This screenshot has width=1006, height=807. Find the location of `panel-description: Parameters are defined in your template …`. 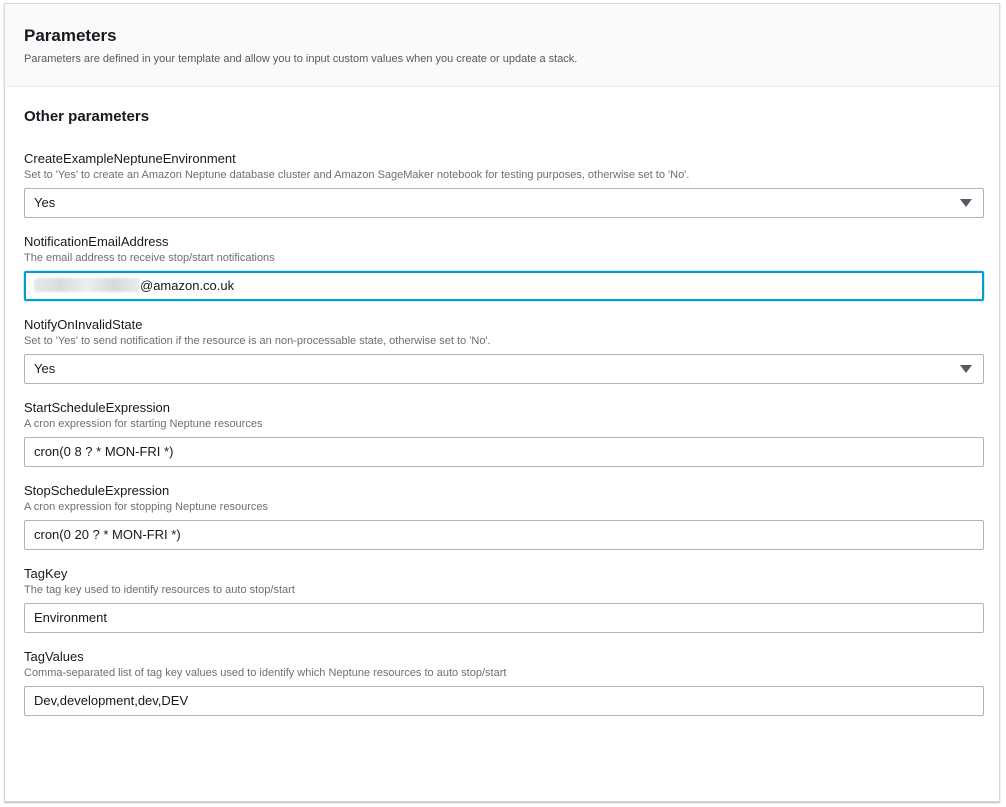

panel-description: Parameters are defined in your template … is located at coordinates (301, 59).